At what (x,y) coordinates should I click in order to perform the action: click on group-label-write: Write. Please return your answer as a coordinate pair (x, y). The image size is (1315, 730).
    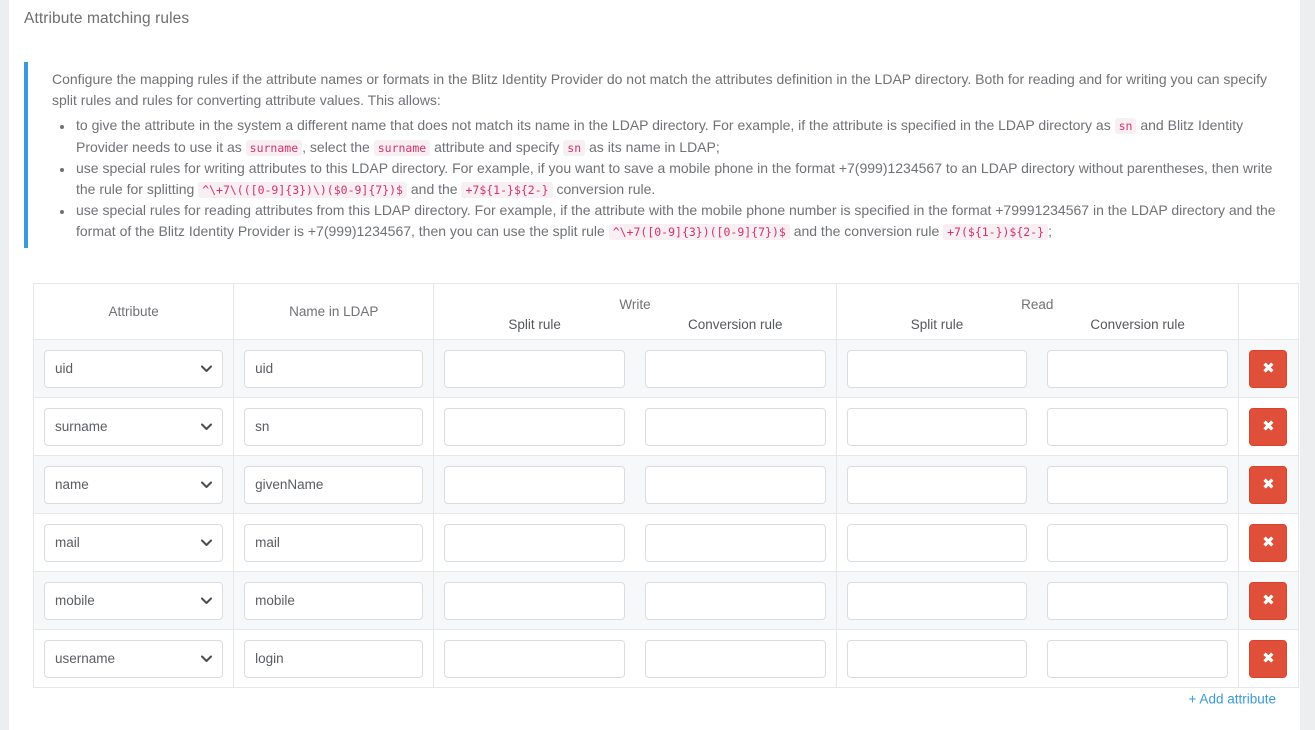
    Looking at the image, I should click on (635, 304).